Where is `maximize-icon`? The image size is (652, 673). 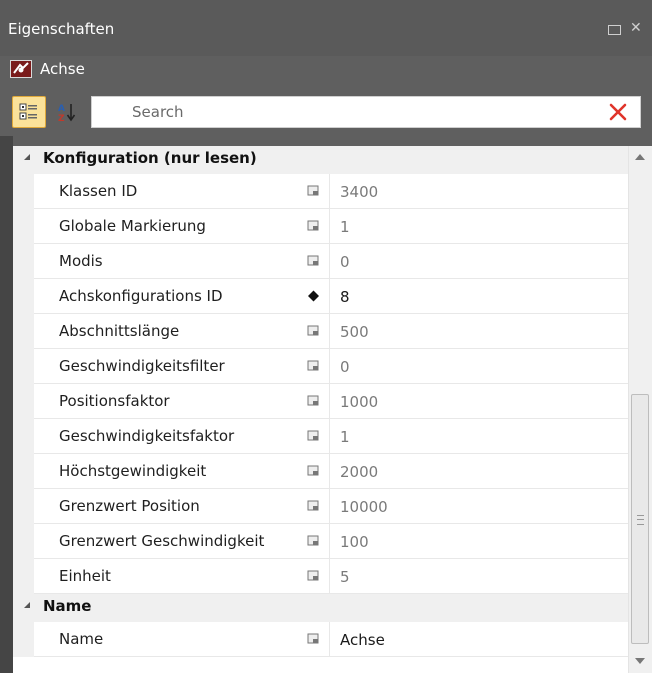 maximize-icon is located at coordinates (614, 30).